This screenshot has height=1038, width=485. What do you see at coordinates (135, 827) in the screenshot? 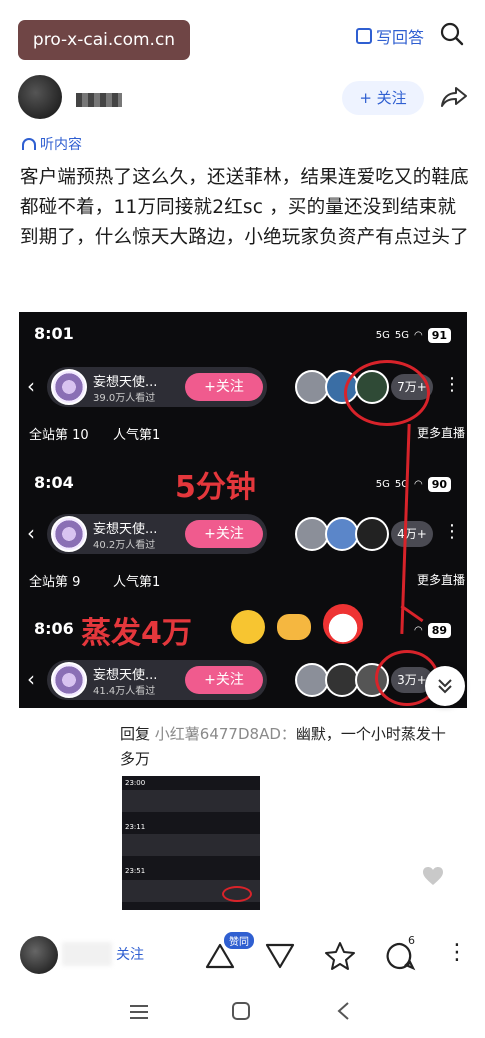
I see `thumb-time: 23:11` at bounding box center [135, 827].